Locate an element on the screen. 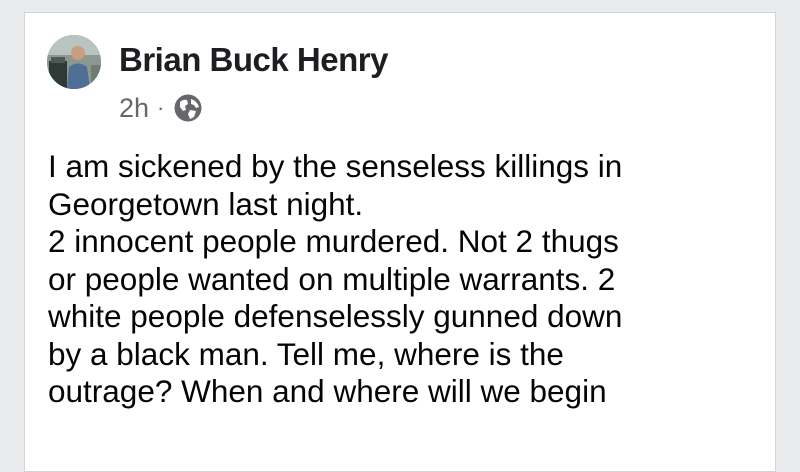  post-text-line: 2 innocent people murdered. Not 2 thugs is located at coordinates (333, 241).